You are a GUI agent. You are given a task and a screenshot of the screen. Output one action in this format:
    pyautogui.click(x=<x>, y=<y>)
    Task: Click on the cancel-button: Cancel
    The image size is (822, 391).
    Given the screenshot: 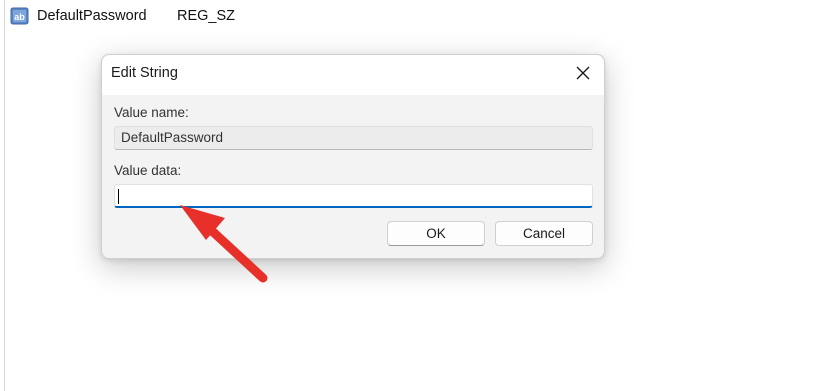 What is the action you would take?
    pyautogui.click(x=544, y=233)
    